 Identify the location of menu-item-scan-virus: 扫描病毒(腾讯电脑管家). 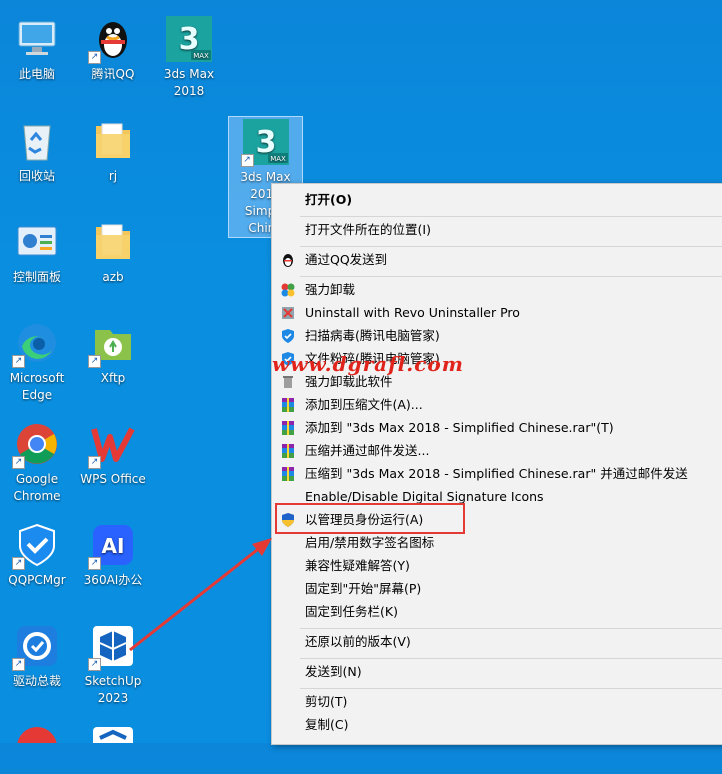
(497, 336).